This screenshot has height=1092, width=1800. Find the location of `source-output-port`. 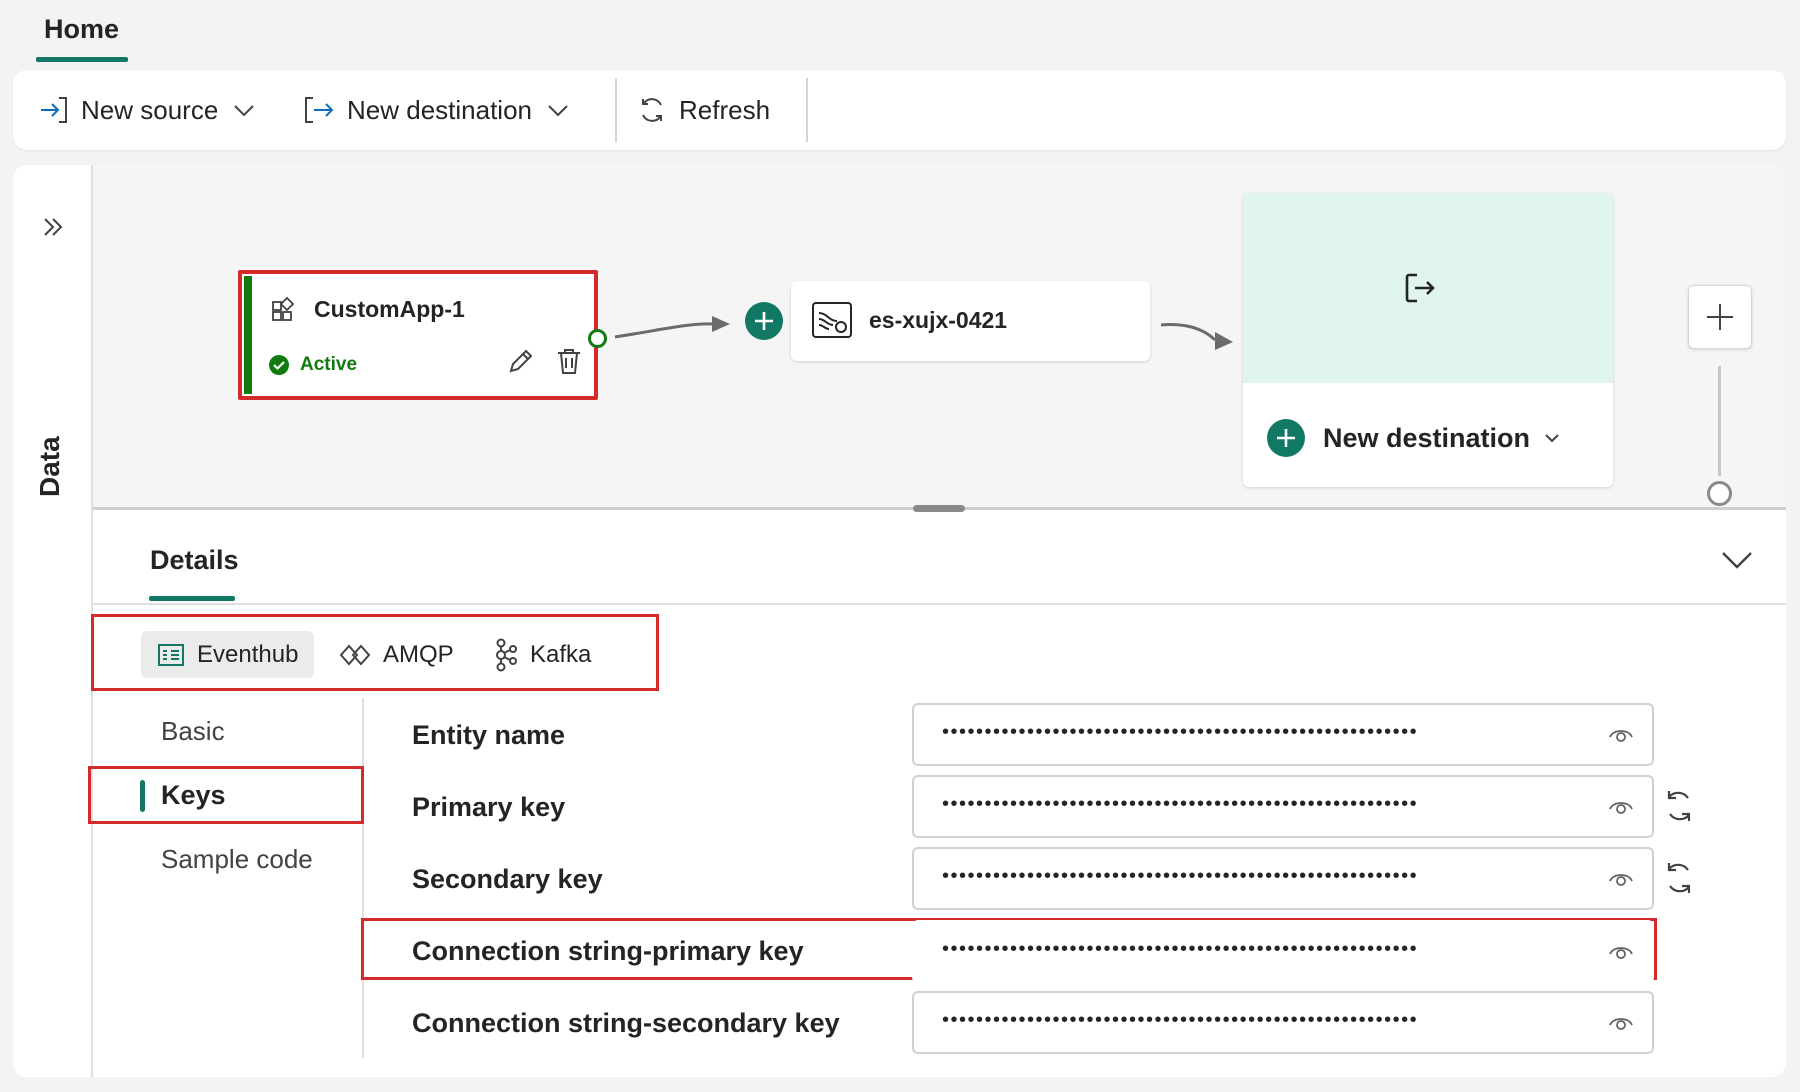

source-output-port is located at coordinates (597, 338).